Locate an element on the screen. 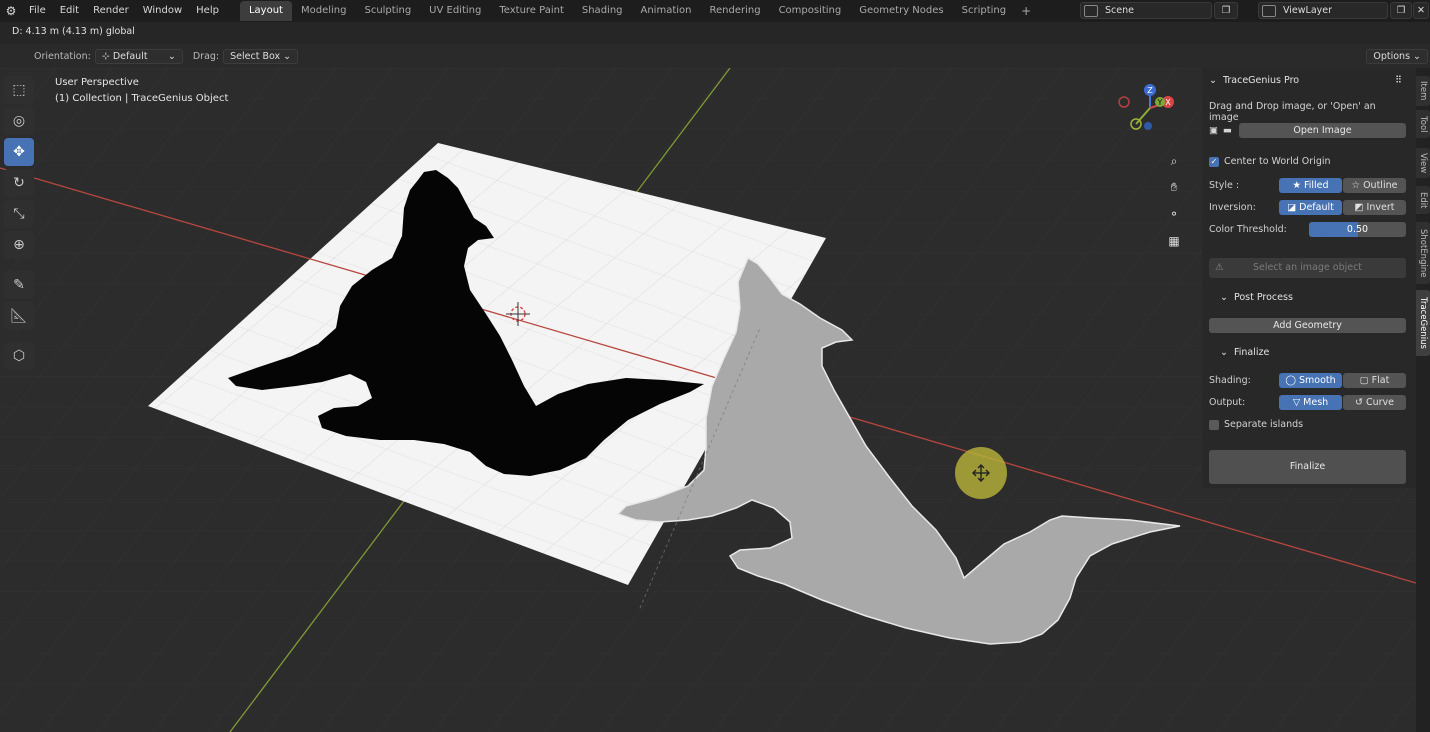  move-tool: ✥ is located at coordinates (19, 152).